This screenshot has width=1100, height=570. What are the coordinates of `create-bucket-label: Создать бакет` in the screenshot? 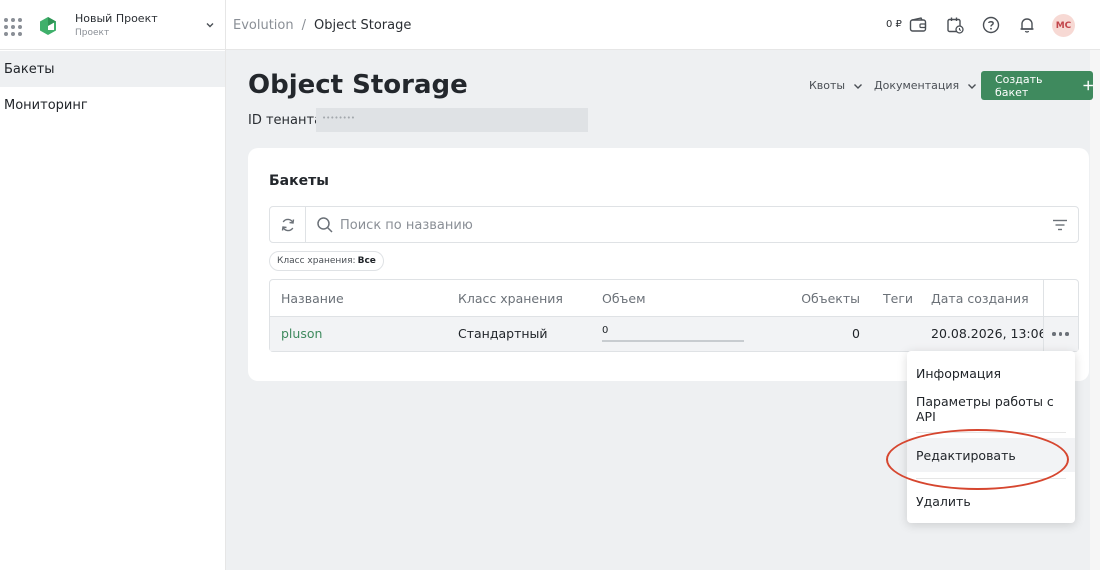 It's located at (1019, 85).